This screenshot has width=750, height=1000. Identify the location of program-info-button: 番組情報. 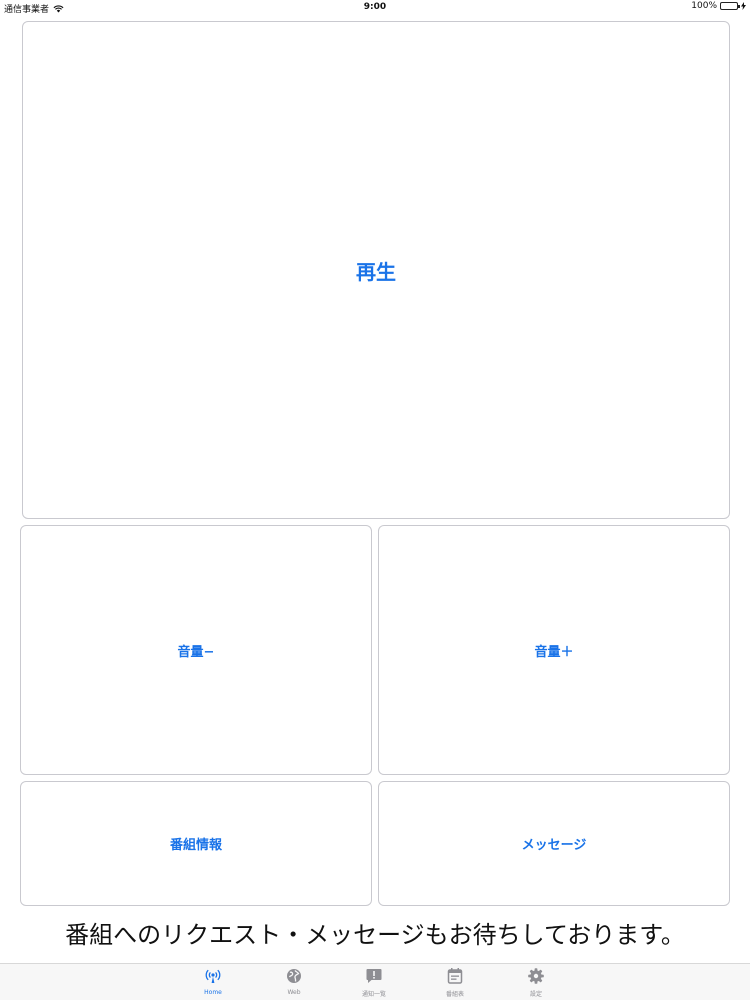
(196, 843).